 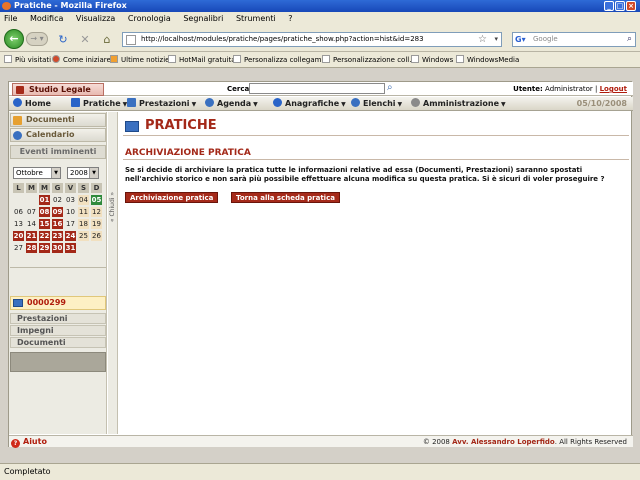 What do you see at coordinates (570, 89) in the screenshot?
I see `user-info: Utente: Administrator | Logout` at bounding box center [570, 89].